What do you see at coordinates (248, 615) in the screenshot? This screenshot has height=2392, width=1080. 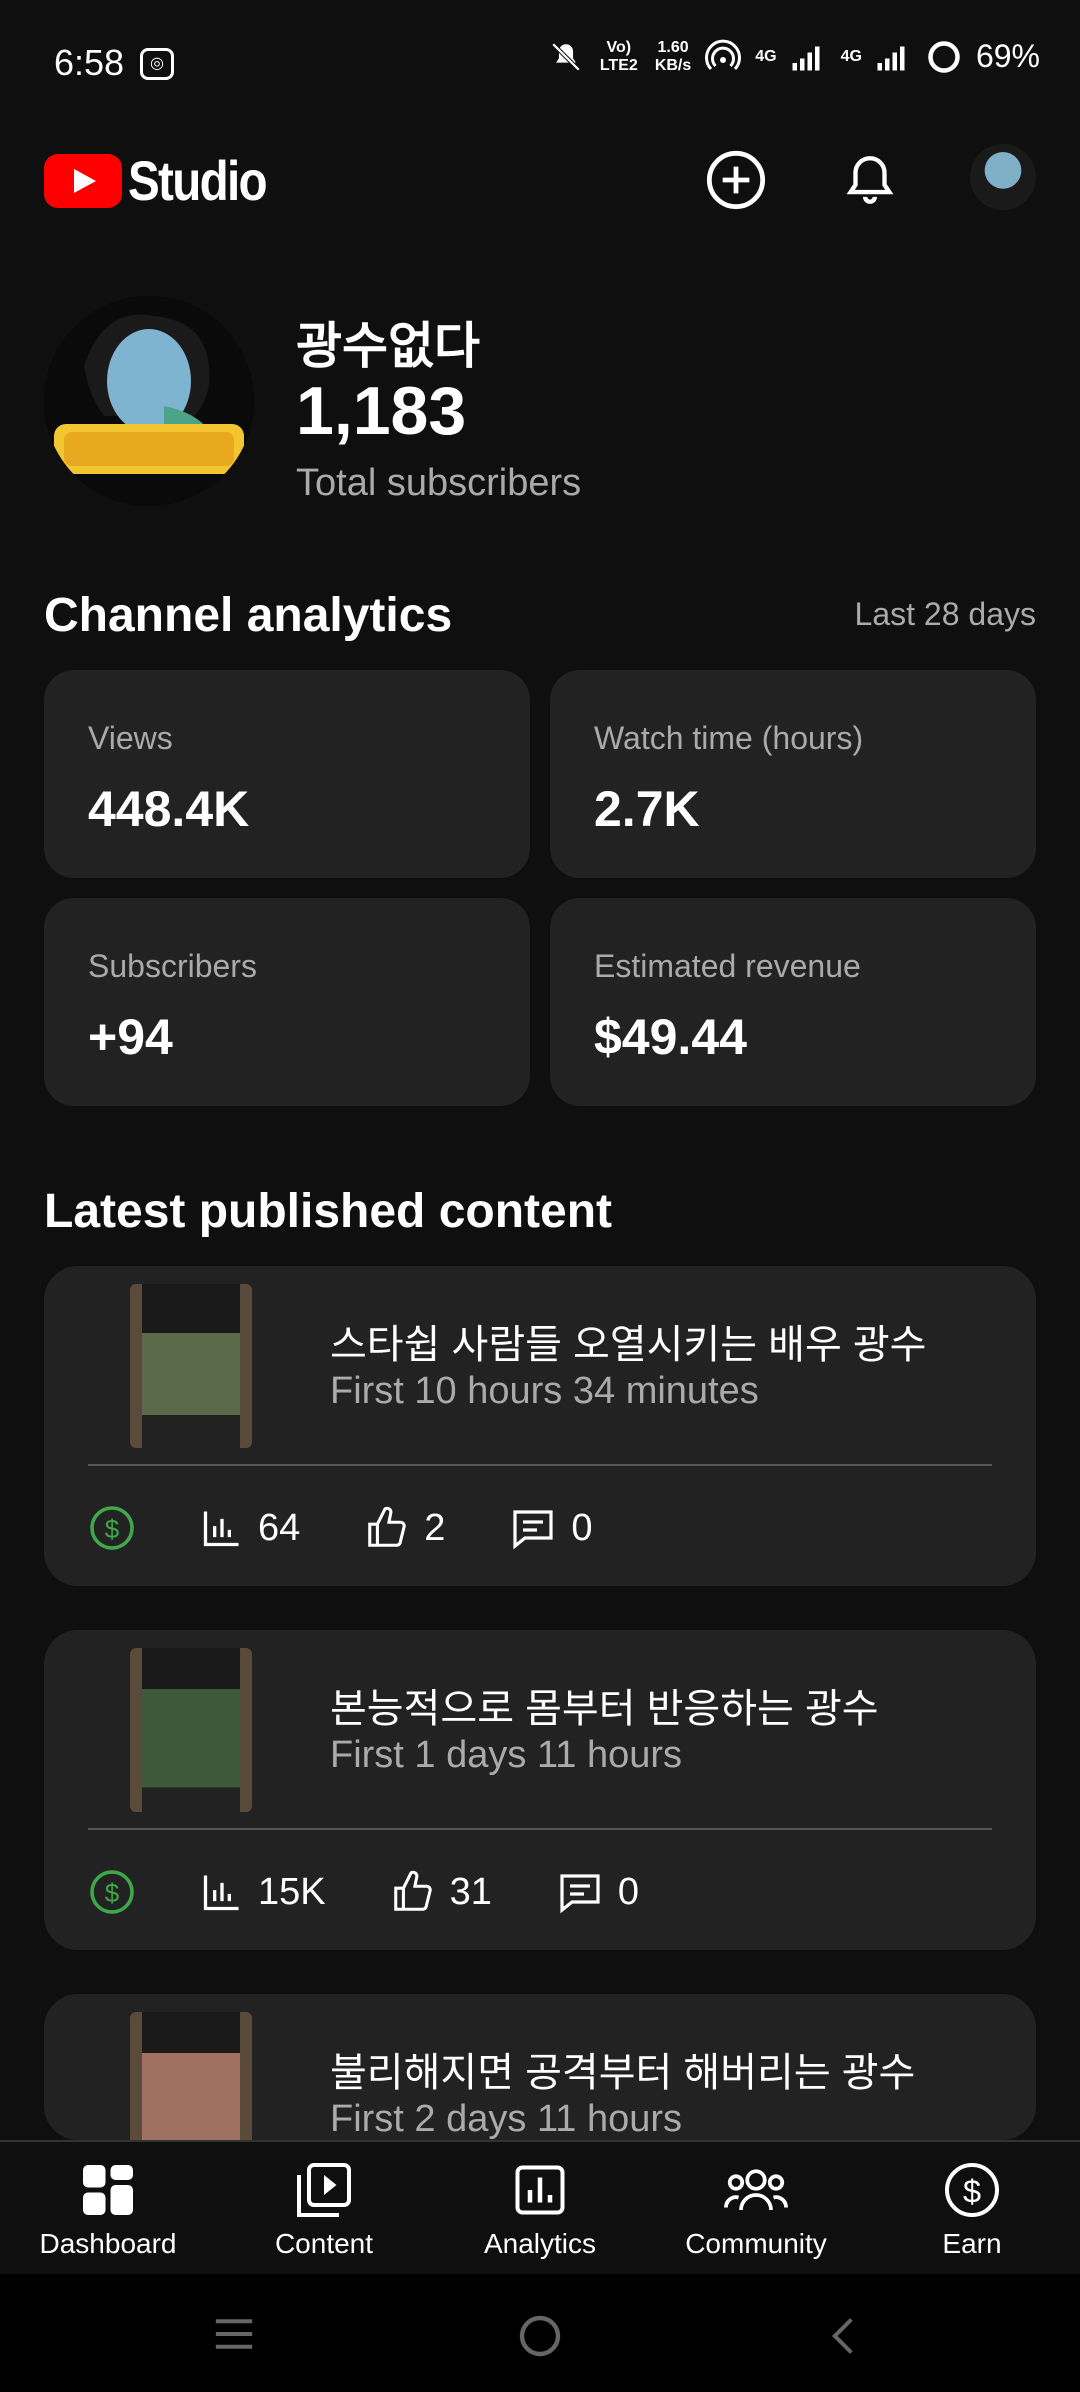 I see `analytics-title: Channel analytics` at bounding box center [248, 615].